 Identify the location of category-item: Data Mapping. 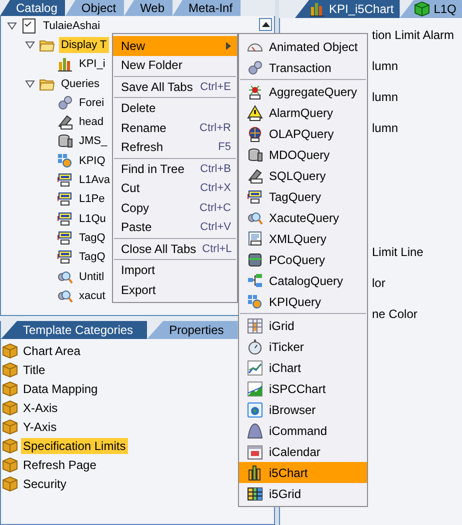
(60, 388).